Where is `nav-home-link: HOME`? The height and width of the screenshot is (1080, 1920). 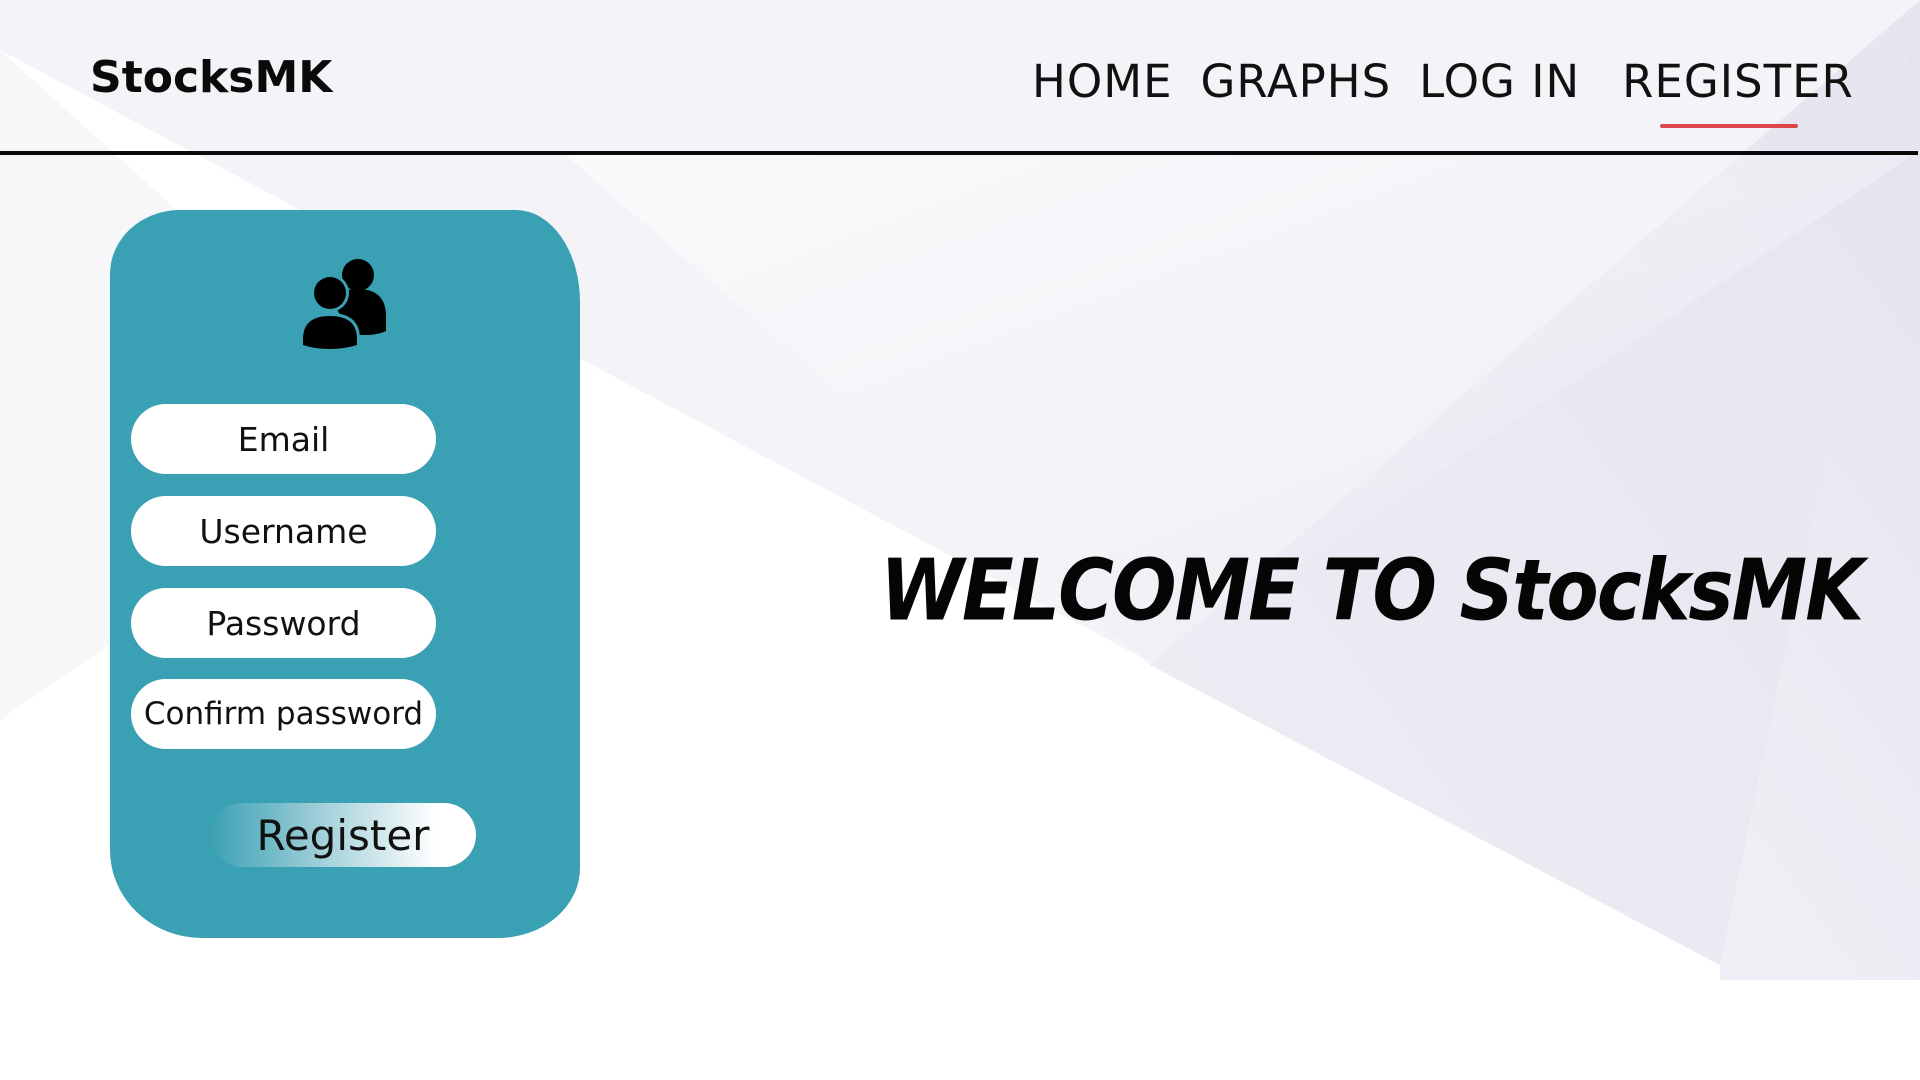
nav-home-link: HOME is located at coordinates (1102, 82).